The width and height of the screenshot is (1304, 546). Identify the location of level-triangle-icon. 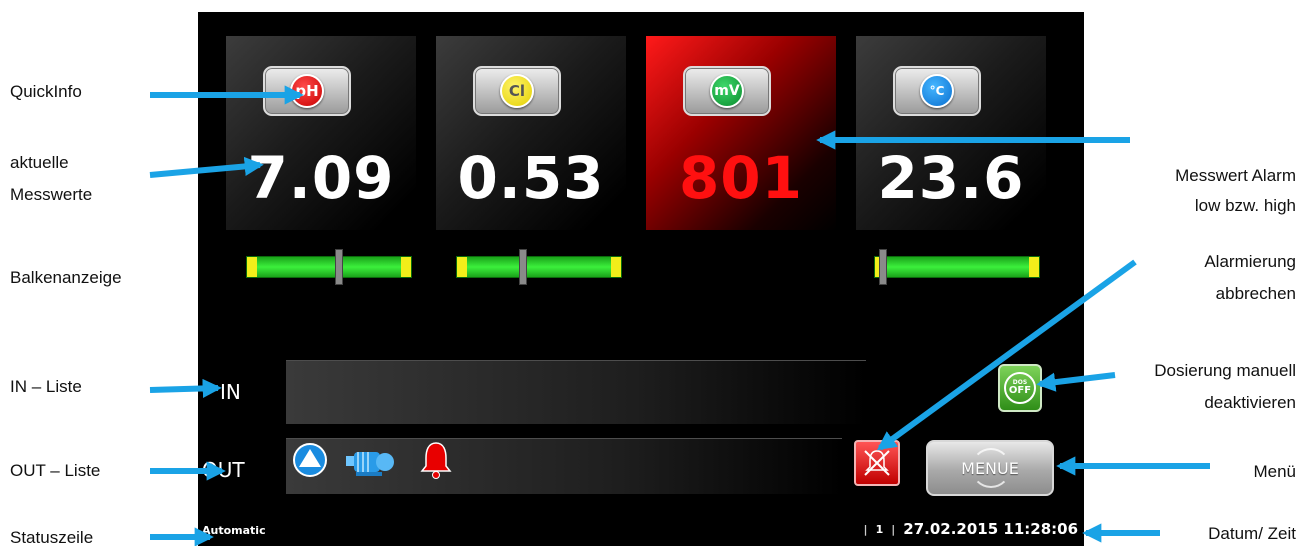
(310, 460).